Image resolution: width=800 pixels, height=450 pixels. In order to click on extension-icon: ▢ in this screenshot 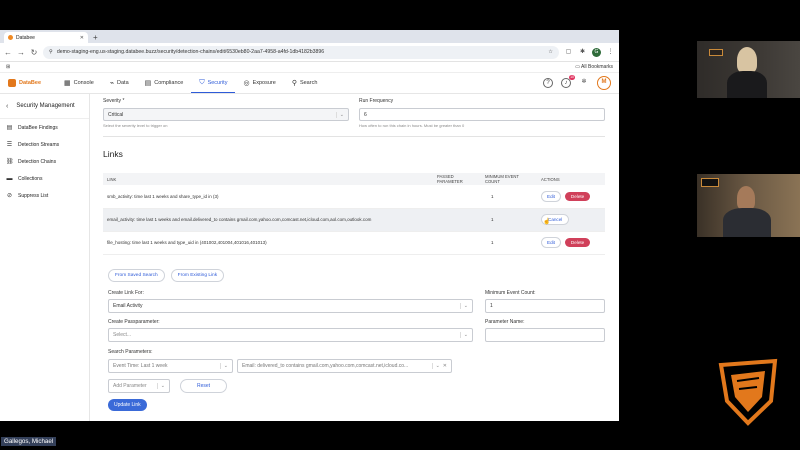, I will do `click(568, 52)`.